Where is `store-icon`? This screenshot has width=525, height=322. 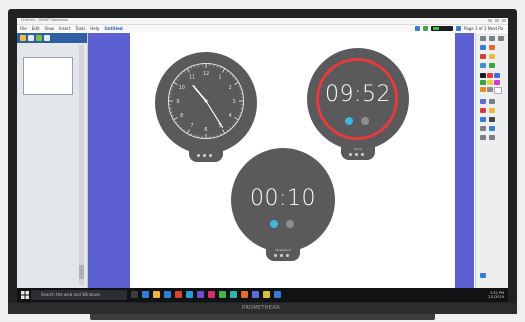
store-icon is located at coordinates (167, 294).